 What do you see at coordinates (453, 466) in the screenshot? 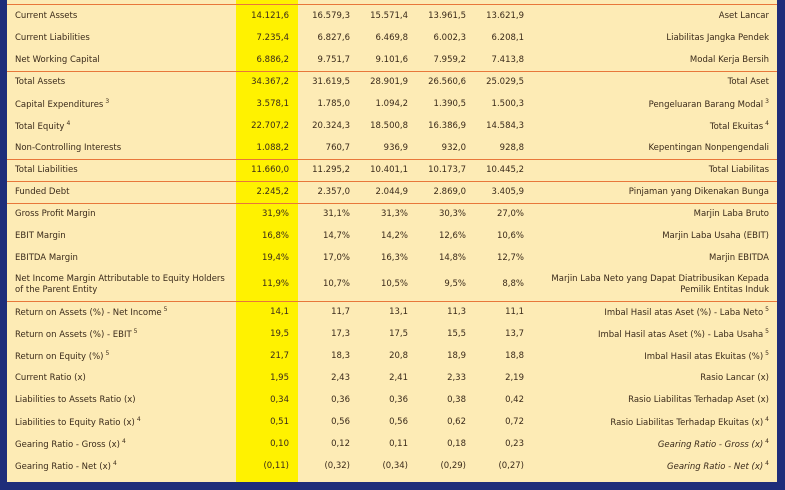
I see `value-cell: (0,29)` at bounding box center [453, 466].